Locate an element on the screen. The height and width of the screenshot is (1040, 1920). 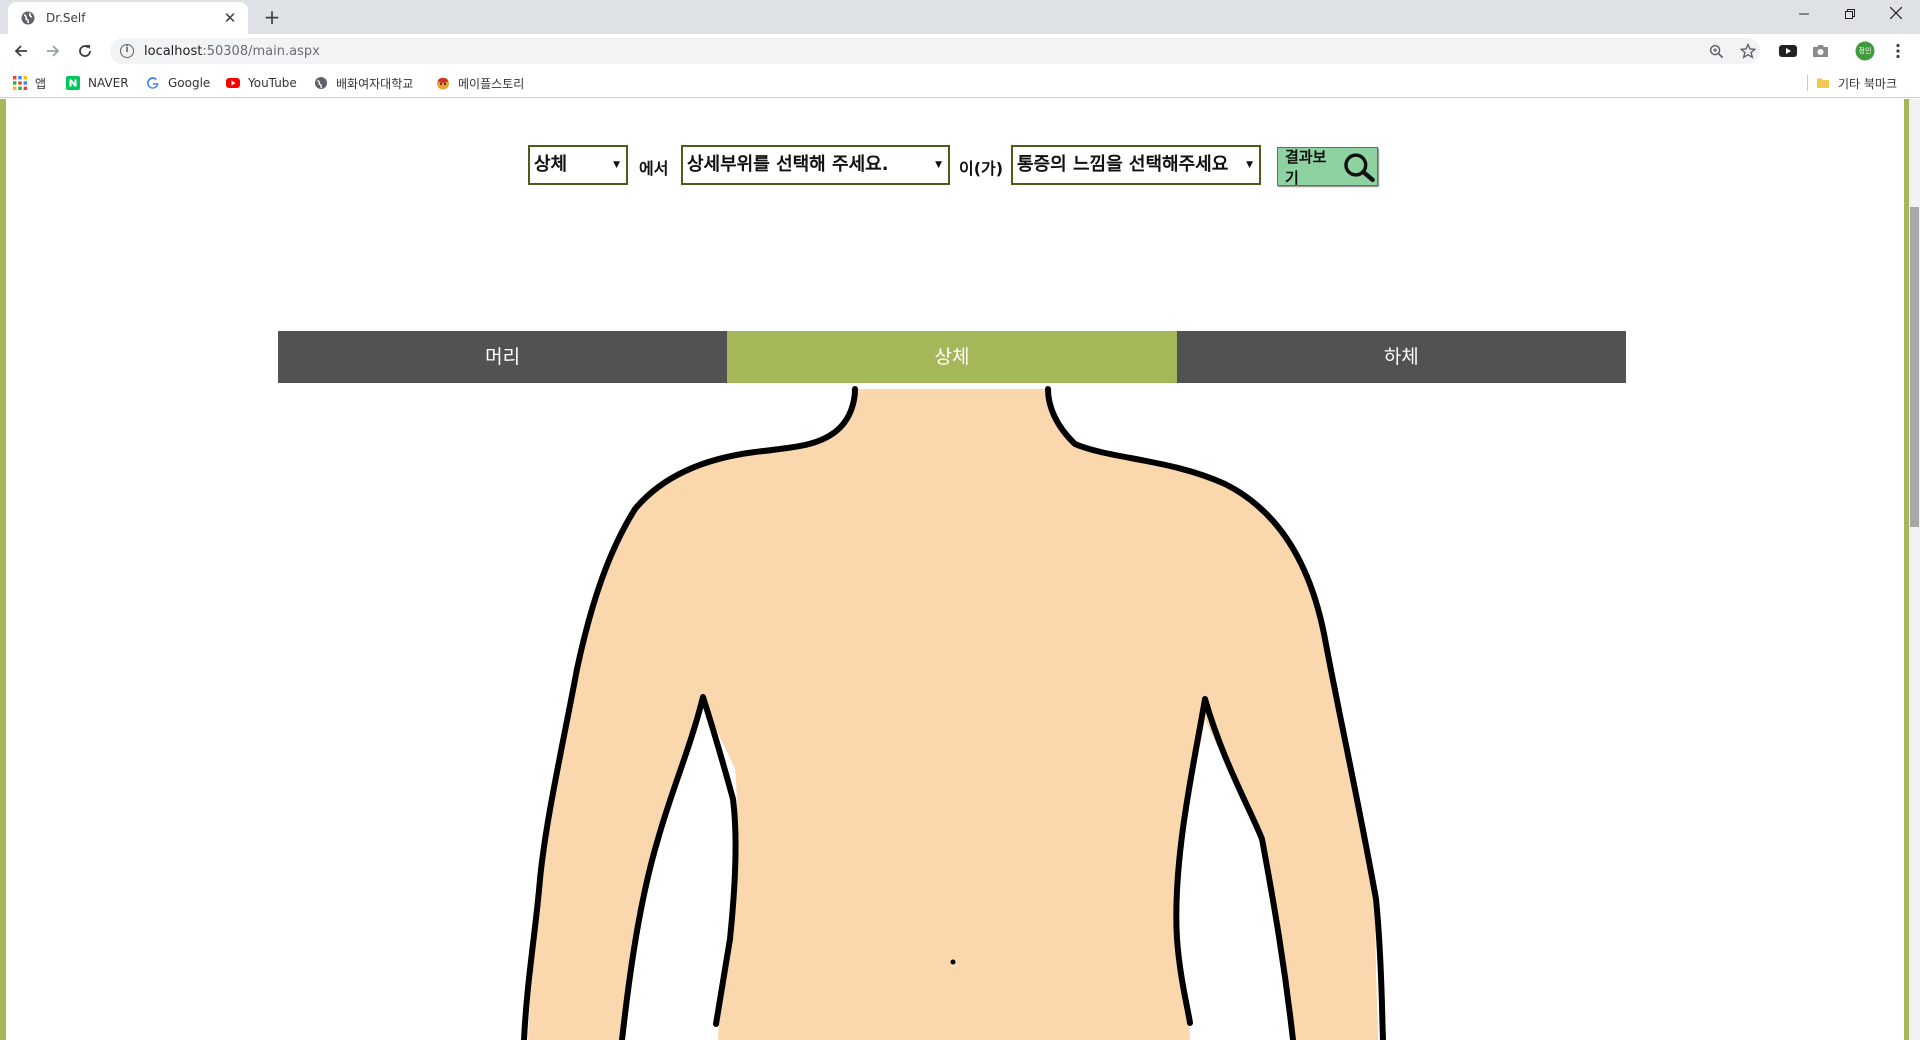
profile-avatar: 정인 is located at coordinates (1865, 51).